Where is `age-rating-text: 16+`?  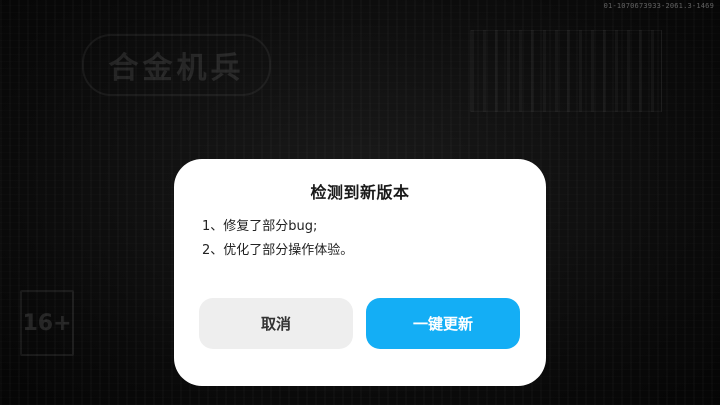 age-rating-text: 16+ is located at coordinates (47, 323).